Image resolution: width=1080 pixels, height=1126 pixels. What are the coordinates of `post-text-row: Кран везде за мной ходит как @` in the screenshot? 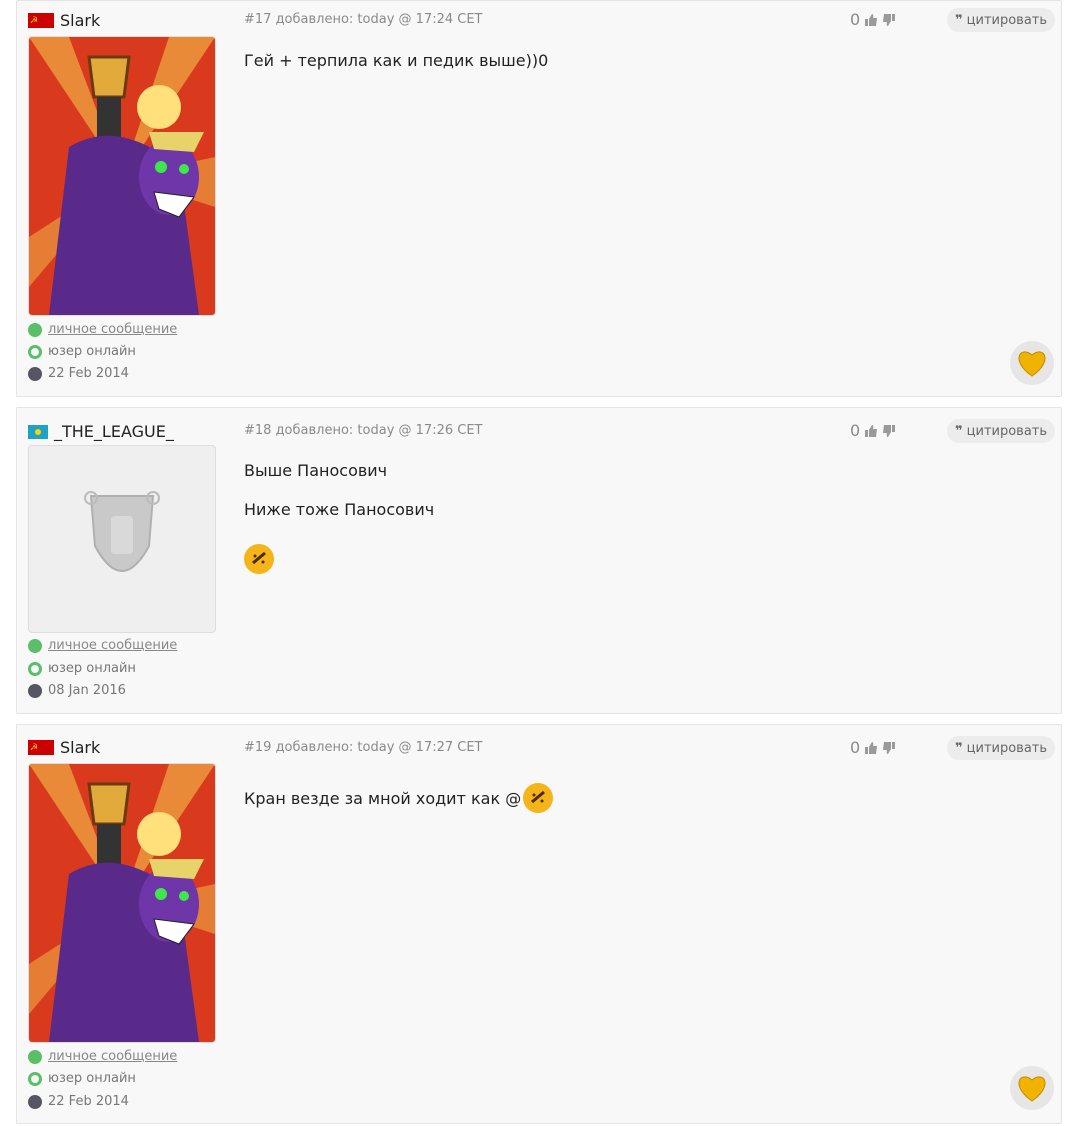 It's located at (399, 798).